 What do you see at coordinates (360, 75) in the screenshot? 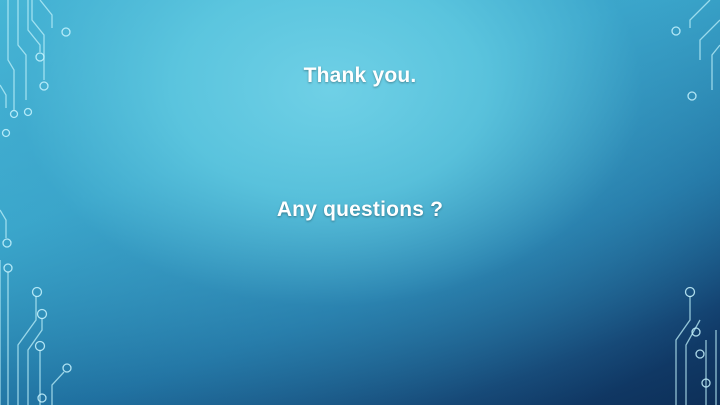
I see `thank-you-text: Thank you.` at bounding box center [360, 75].